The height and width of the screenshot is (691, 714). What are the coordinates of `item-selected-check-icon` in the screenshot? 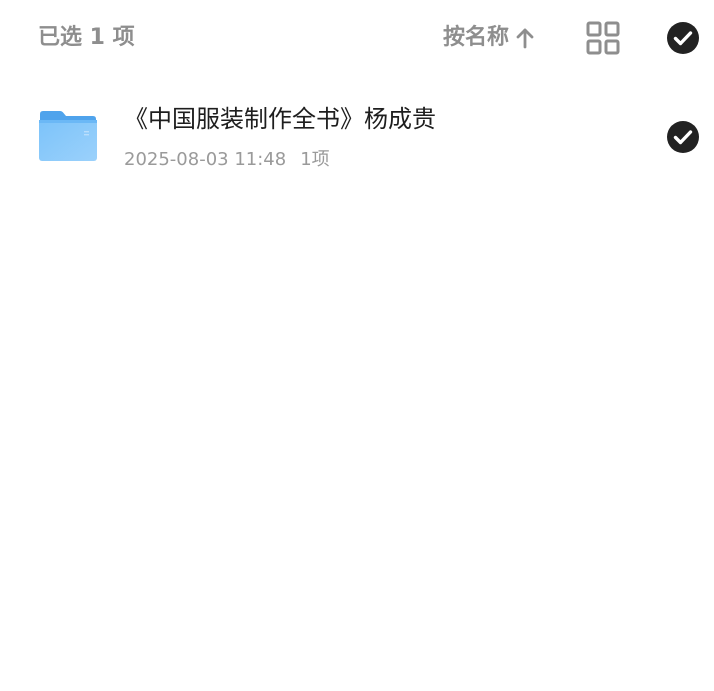 It's located at (683, 137).